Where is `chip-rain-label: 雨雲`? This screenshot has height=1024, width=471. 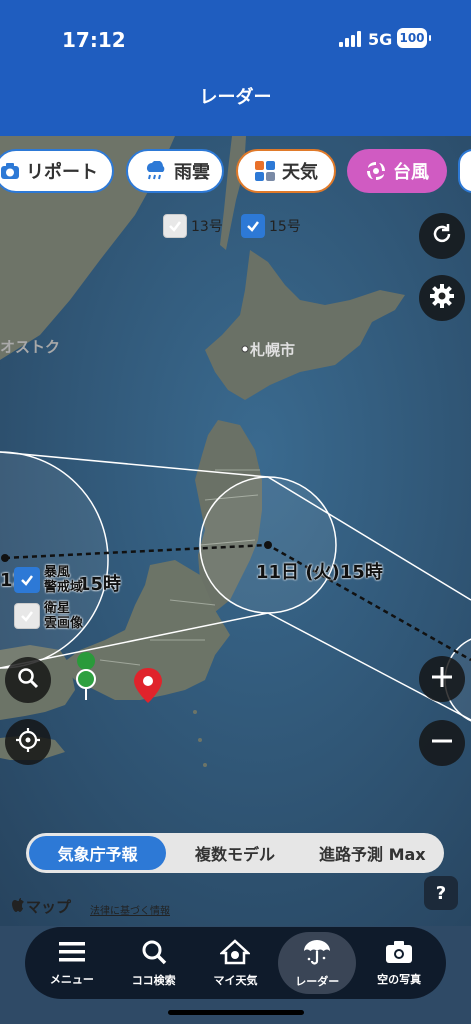 chip-rain-label: 雨雲 is located at coordinates (192, 172).